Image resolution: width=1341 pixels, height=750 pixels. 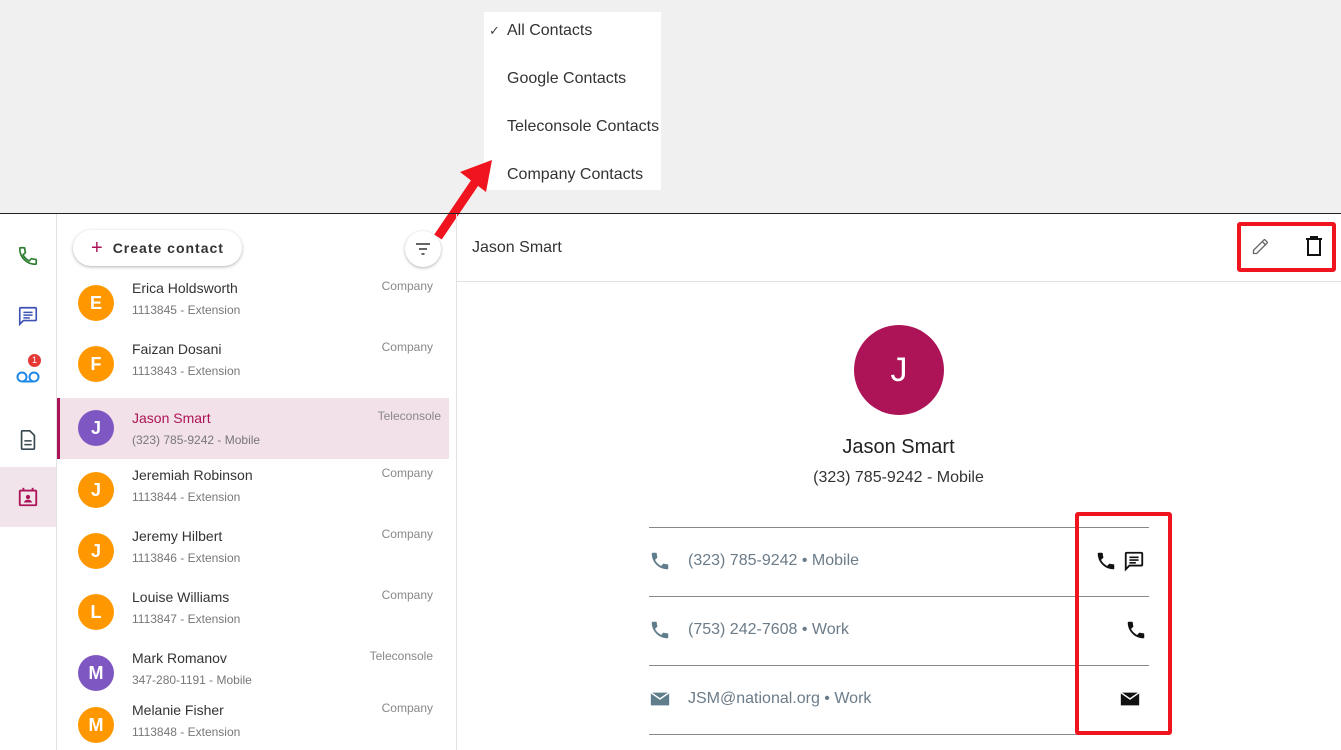 I want to click on detail-title: Jason Smart, so click(x=517, y=247).